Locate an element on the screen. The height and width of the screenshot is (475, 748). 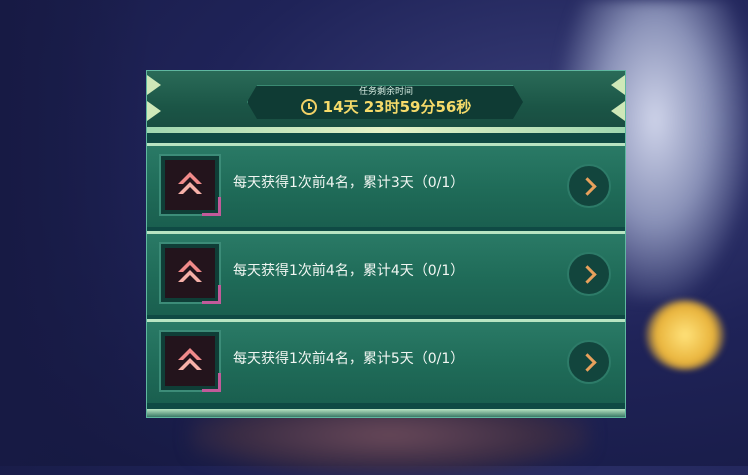
task-row-3: 每天获得1次前4名，累计5天（0/1） is located at coordinates (386, 361).